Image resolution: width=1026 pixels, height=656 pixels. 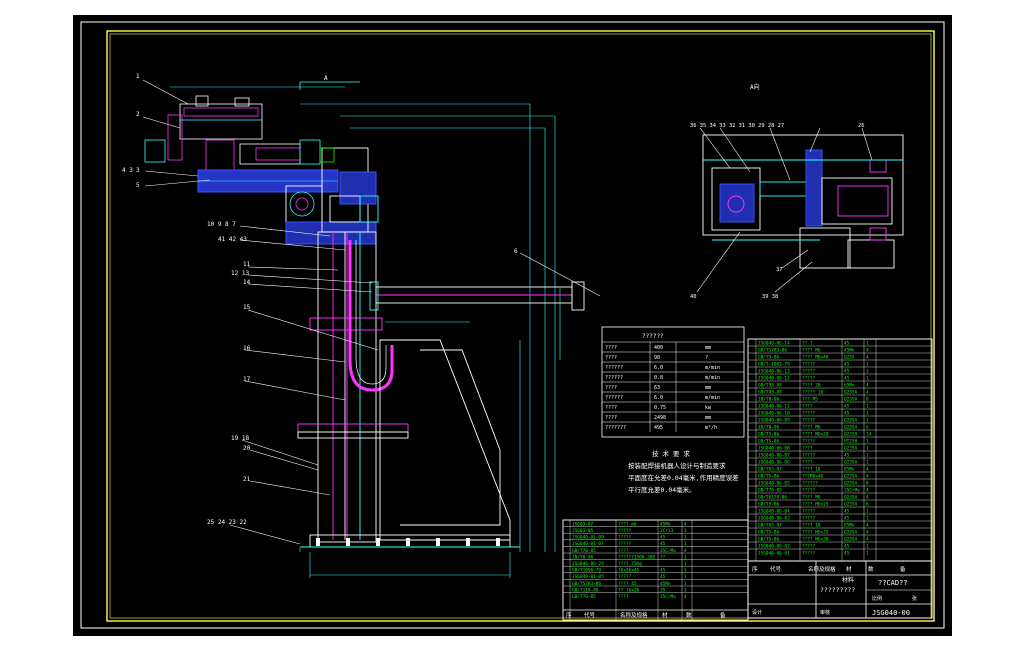 I want to click on bom-code: GB/T93-87, so click(x=770, y=526).